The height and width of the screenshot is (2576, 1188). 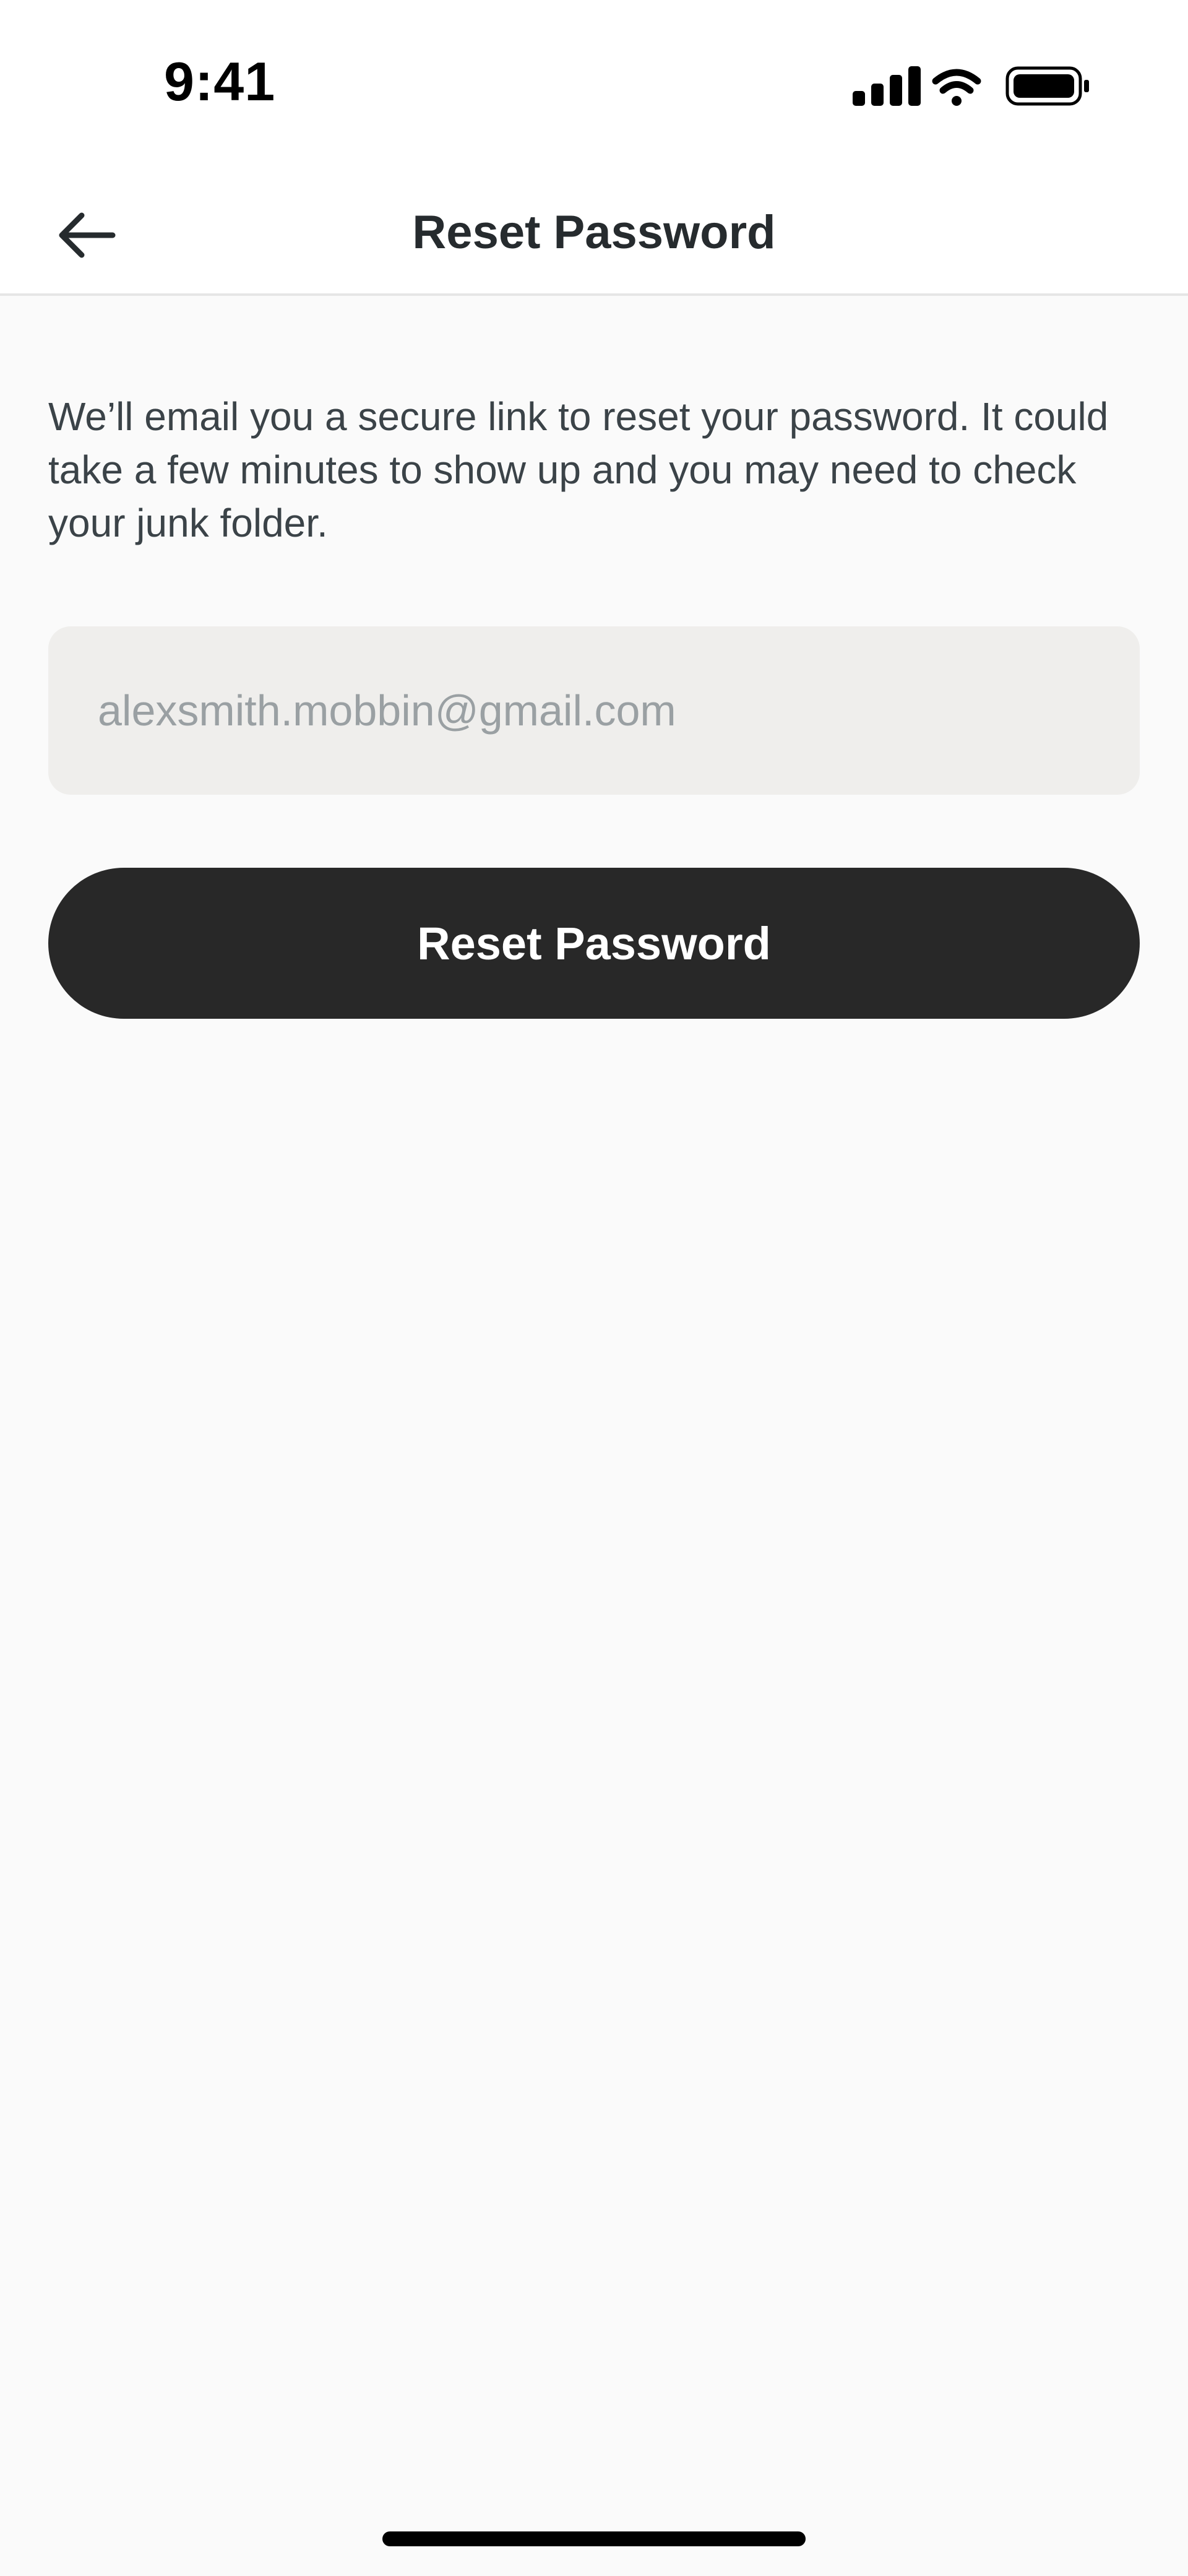 I want to click on page-title: Reset Password, so click(x=594, y=232).